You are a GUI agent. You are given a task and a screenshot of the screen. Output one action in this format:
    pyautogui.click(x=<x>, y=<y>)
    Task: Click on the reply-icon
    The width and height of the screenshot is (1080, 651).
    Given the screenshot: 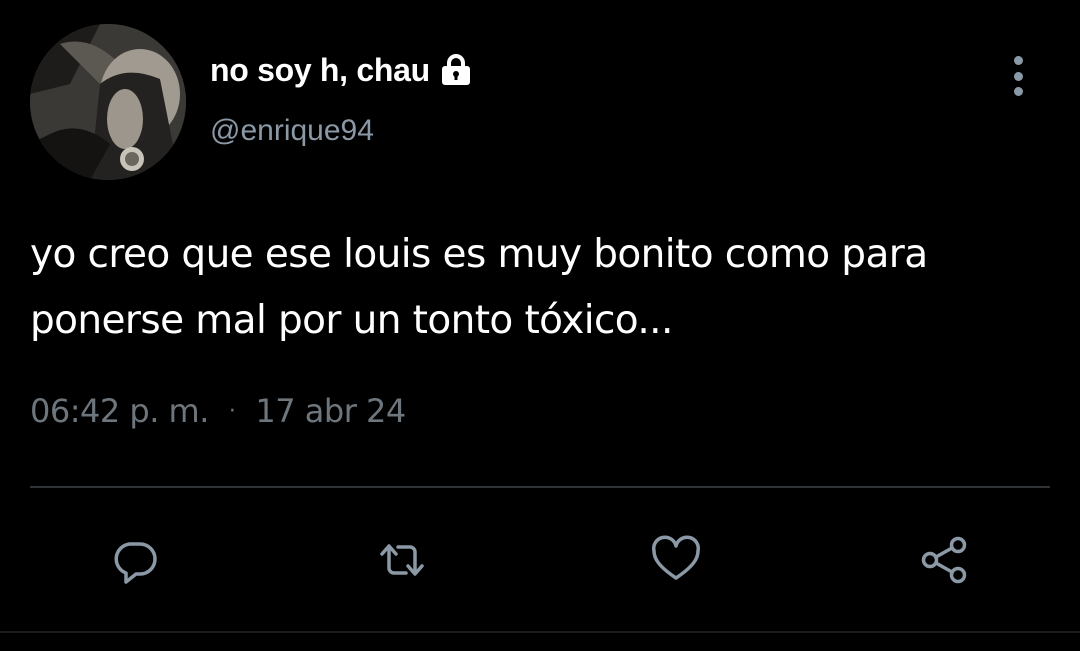 What is the action you would take?
    pyautogui.click(x=135, y=563)
    